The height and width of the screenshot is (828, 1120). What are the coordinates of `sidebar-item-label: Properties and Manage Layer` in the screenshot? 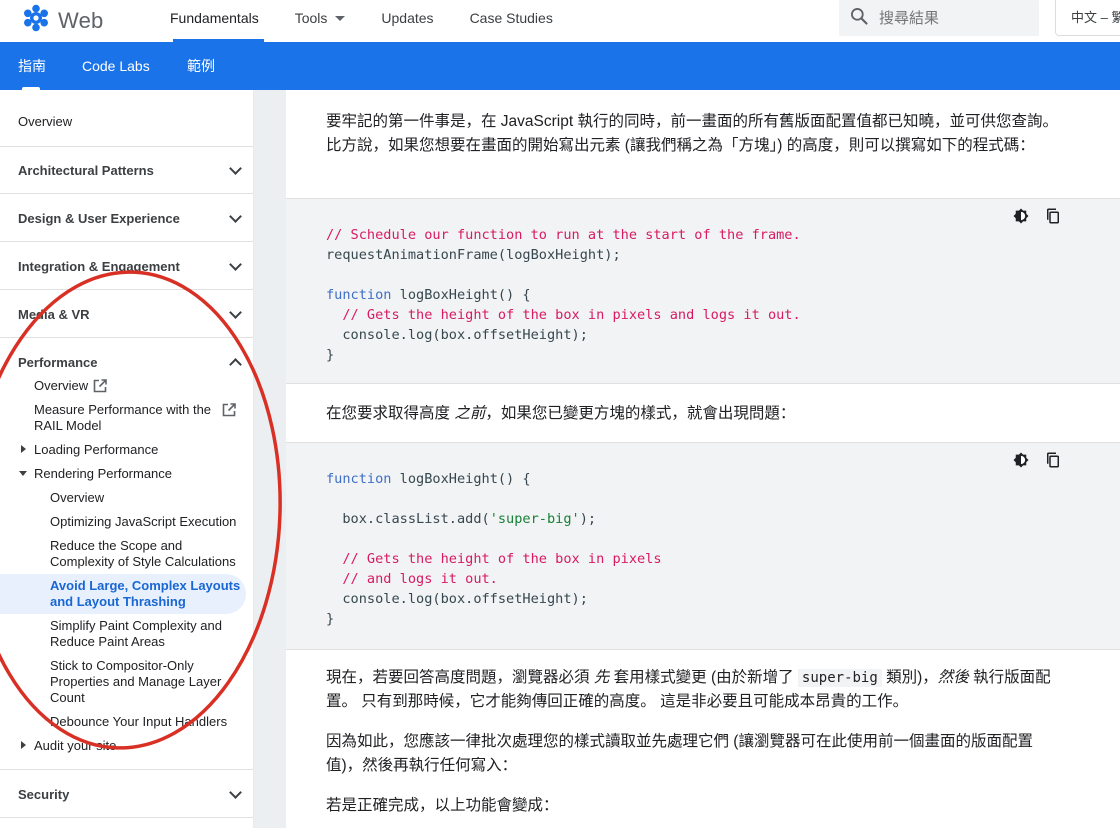 It's located at (136, 681).